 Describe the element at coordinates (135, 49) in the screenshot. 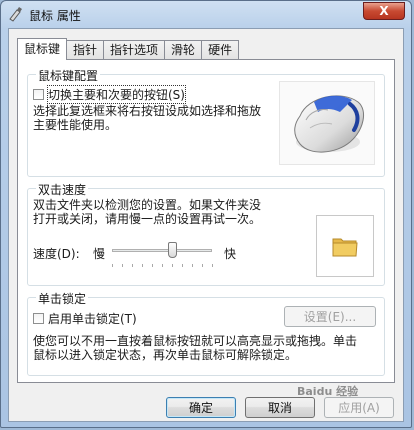

I see `tab-pointer-options: 指针选项` at that location.